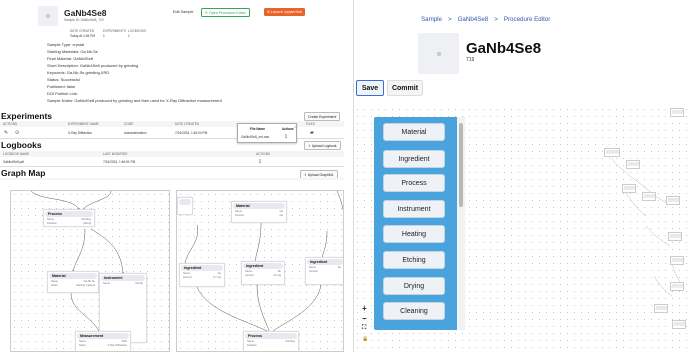 Image resolution: width=689 pixels, height=352 pixels. What do you see at coordinates (320, 174) in the screenshot?
I see `upload-graphml-label: Upload GraphML` at bounding box center [320, 174].